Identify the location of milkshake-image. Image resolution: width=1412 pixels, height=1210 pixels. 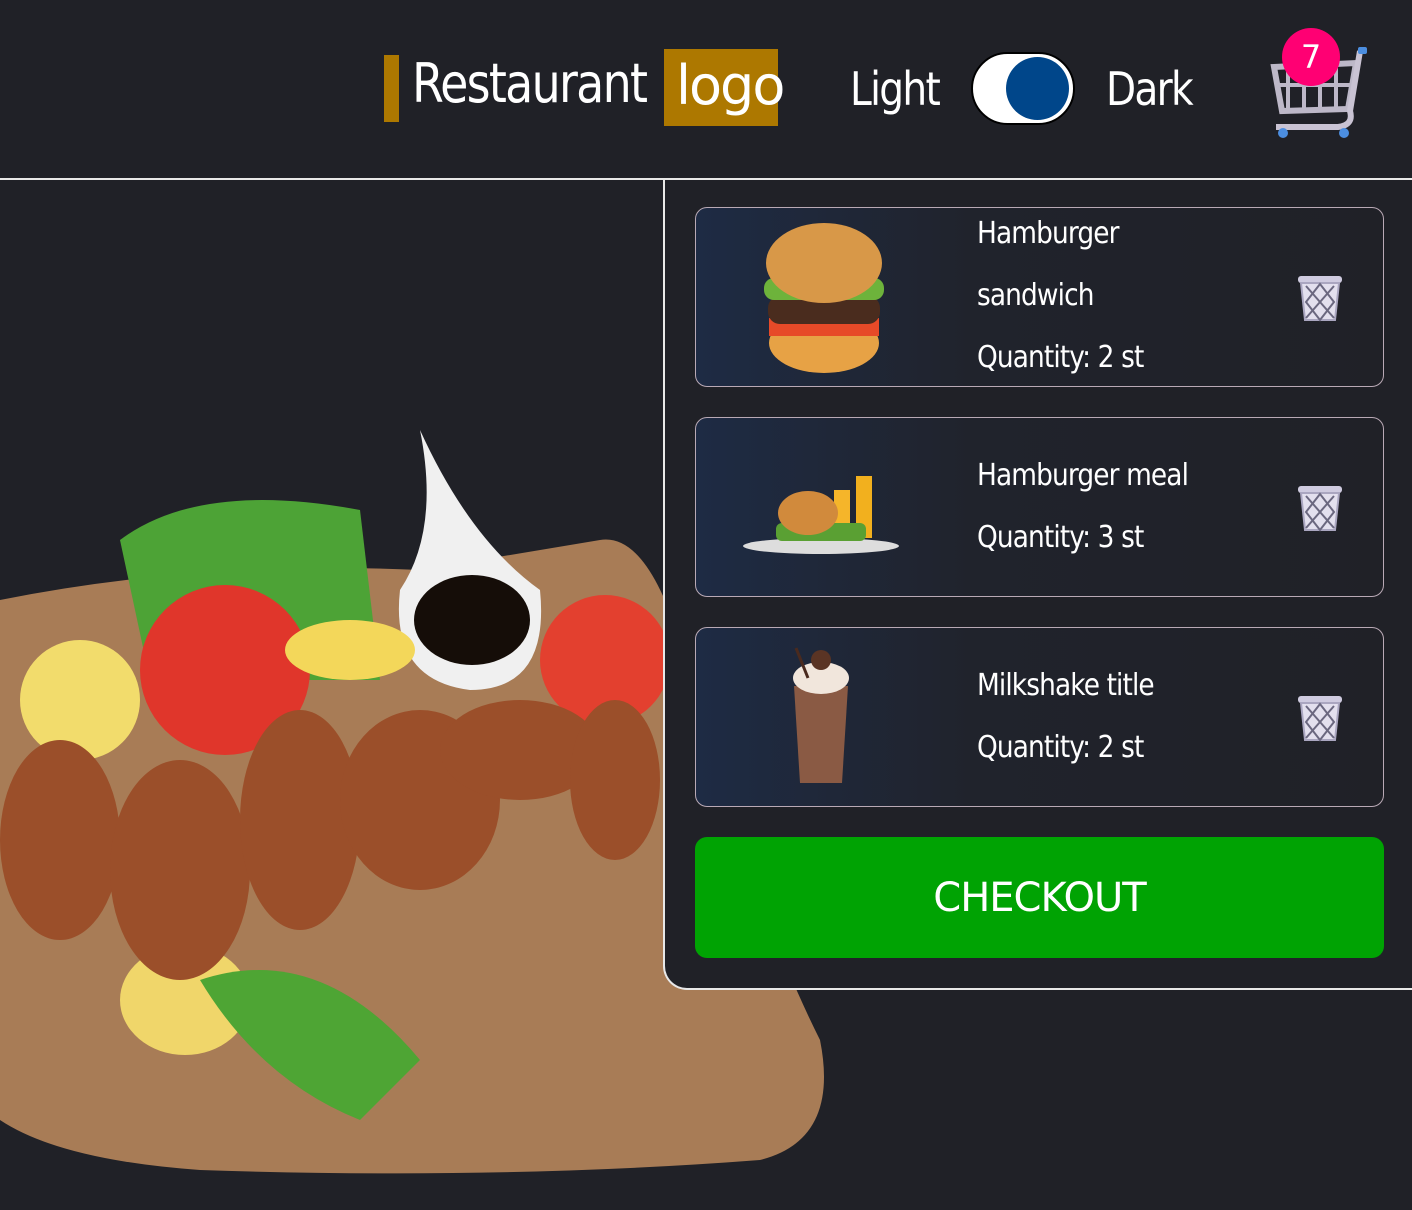
(821, 715).